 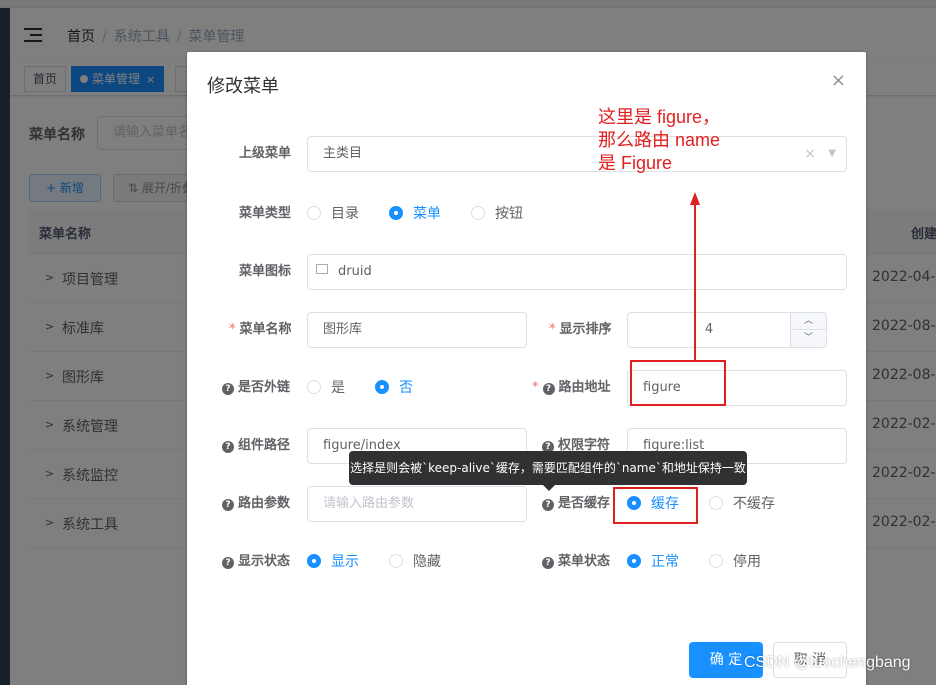 What do you see at coordinates (326, 388) in the screenshot?
I see `radio-external-yes: 是` at bounding box center [326, 388].